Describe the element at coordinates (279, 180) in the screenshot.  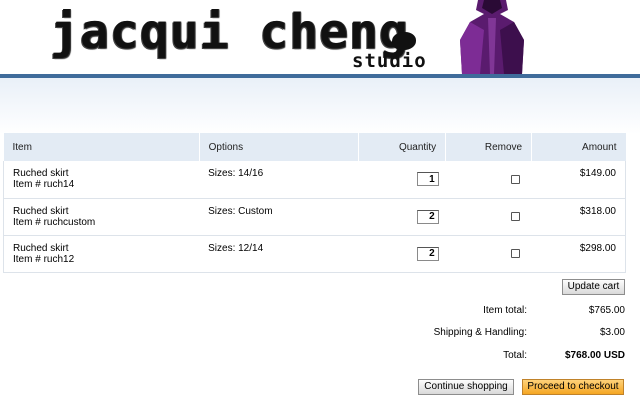
I see `item-options: Sizes: 14/16` at that location.